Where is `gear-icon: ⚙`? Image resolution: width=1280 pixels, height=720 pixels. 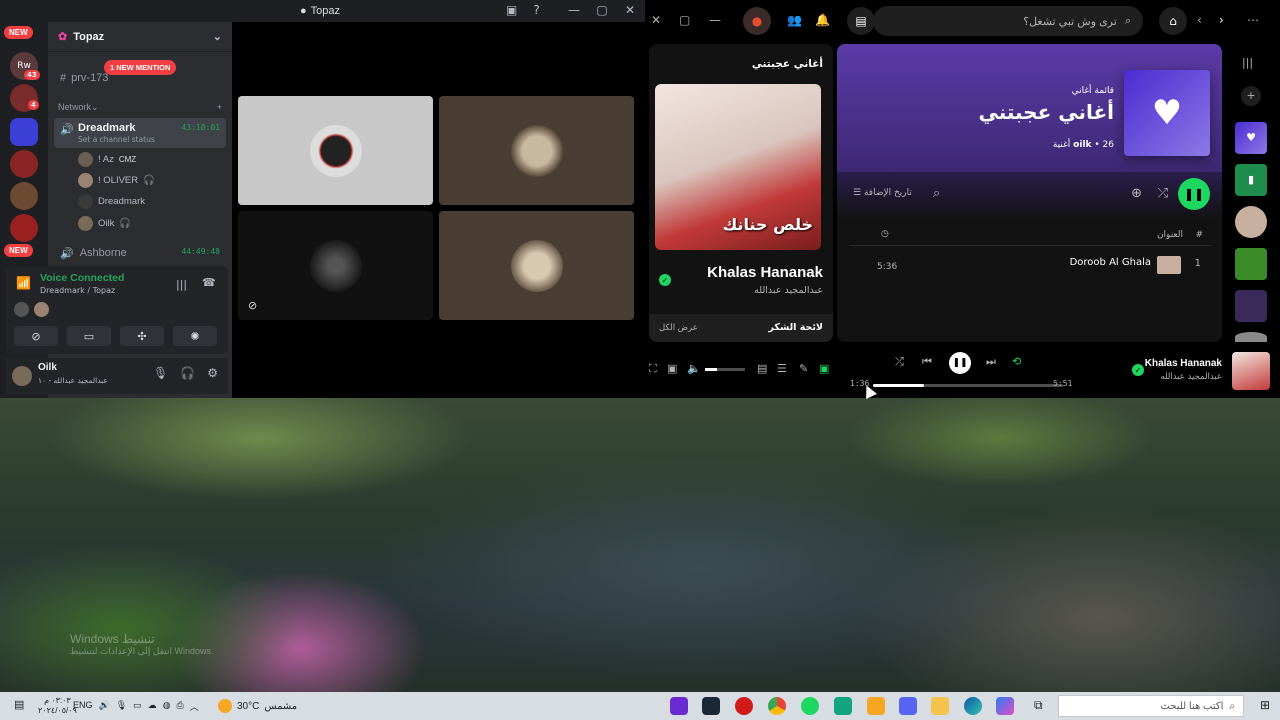 gear-icon: ⚙ is located at coordinates (212, 373).